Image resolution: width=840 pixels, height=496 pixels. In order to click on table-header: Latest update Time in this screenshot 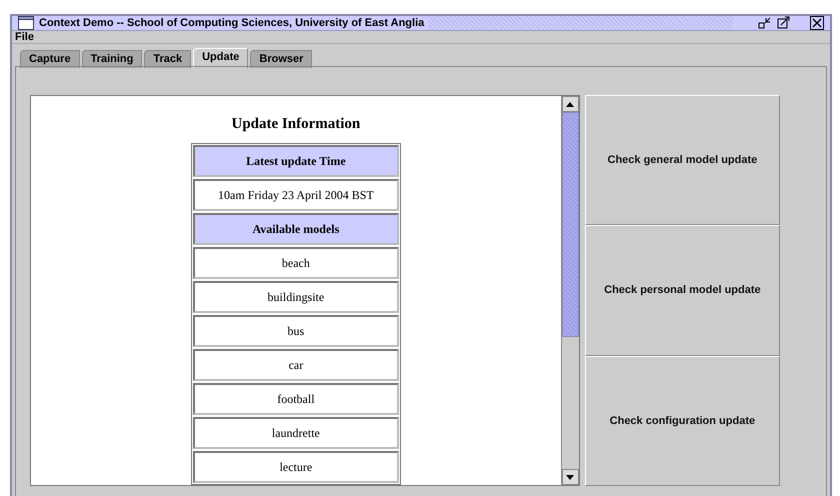, I will do `click(295, 161)`.